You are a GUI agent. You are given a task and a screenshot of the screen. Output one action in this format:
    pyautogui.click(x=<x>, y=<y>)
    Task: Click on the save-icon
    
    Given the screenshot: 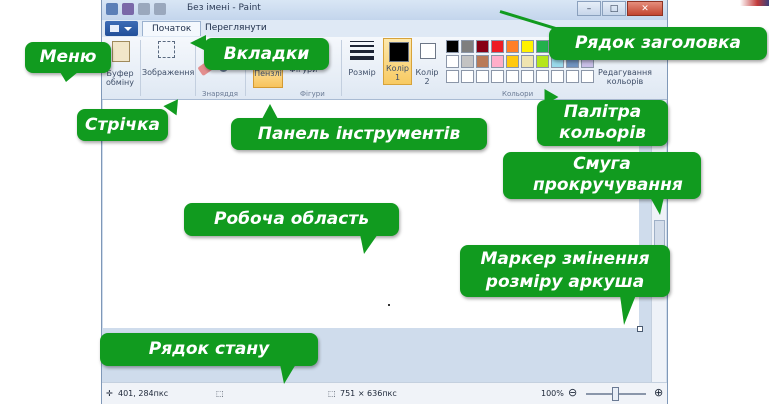 What is the action you would take?
    pyautogui.click(x=128, y=9)
    